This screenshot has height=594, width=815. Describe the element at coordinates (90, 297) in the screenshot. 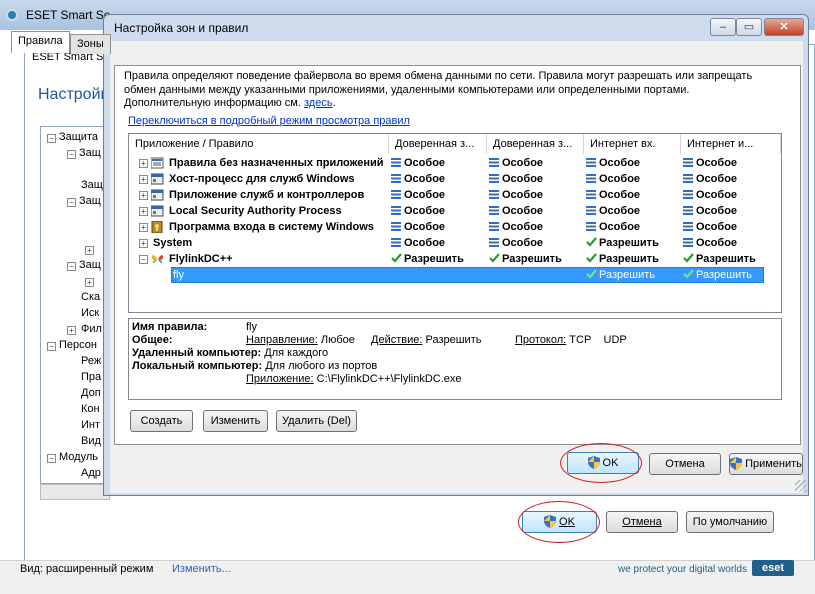

I see `tree-item: Ска` at that location.